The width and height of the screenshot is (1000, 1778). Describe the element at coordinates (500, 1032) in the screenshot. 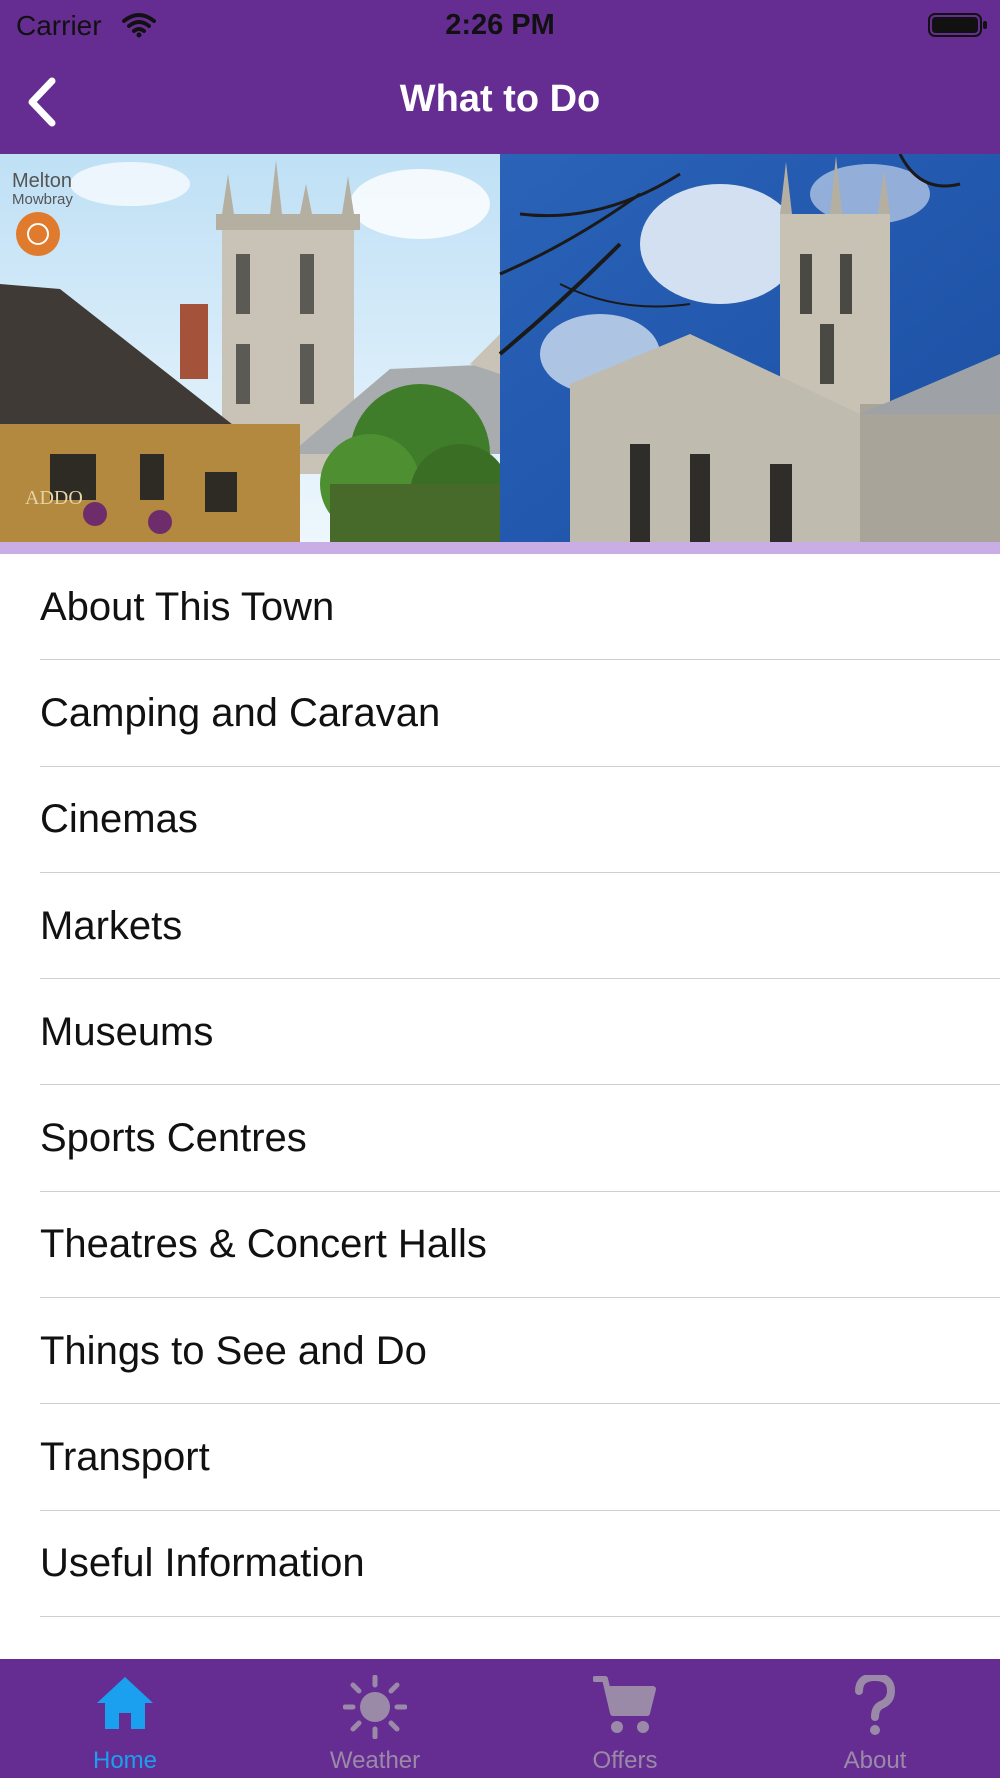

I see `list-item-museums: Museums` at that location.